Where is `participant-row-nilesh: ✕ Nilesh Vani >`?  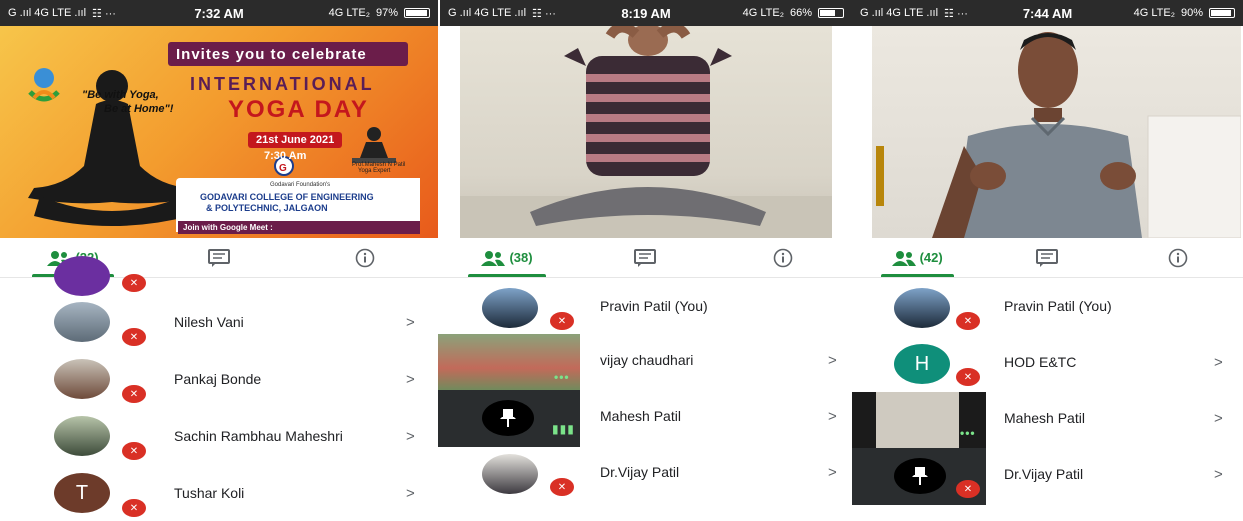
participant-row-nilesh: ✕ Nilesh Vani > is located at coordinates (219, 322).